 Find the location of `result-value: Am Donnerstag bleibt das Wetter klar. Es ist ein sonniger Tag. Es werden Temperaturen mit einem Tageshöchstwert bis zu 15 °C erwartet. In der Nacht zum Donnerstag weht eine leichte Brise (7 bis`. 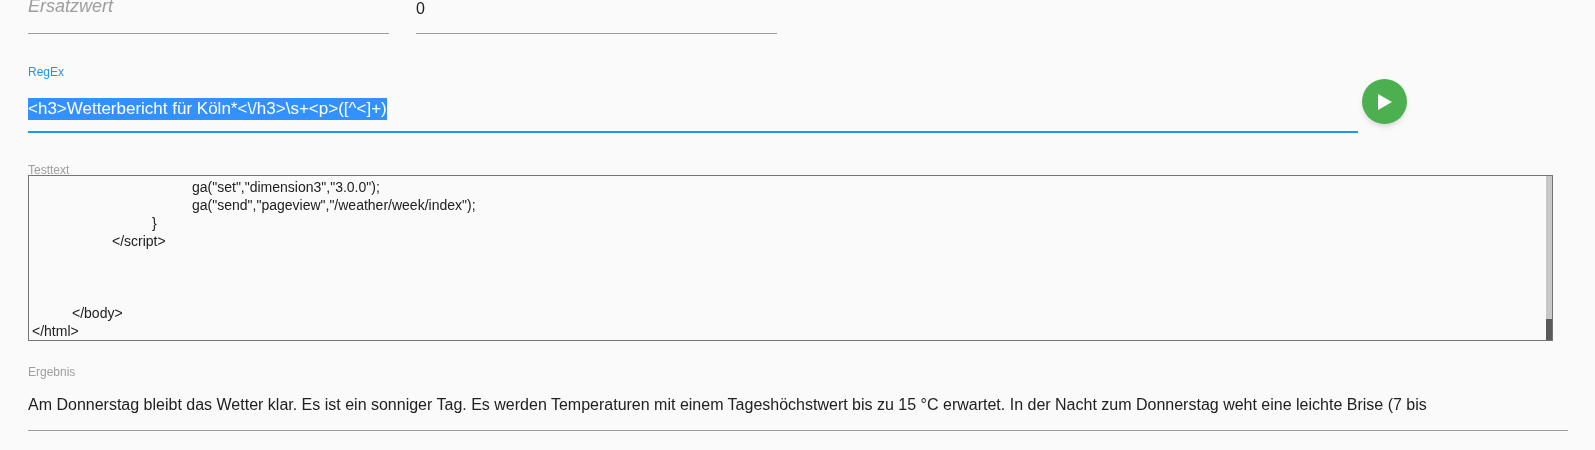

result-value: Am Donnerstag bleibt das Wetter klar. Es ist ein sonniger Tag. Es werden Temperaturen mit einem Tageshöchstwert bis zu 15 °C erwartet. In der Nacht zum Donnerstag weht eine leichte Brise (7 bis is located at coordinates (727, 404).